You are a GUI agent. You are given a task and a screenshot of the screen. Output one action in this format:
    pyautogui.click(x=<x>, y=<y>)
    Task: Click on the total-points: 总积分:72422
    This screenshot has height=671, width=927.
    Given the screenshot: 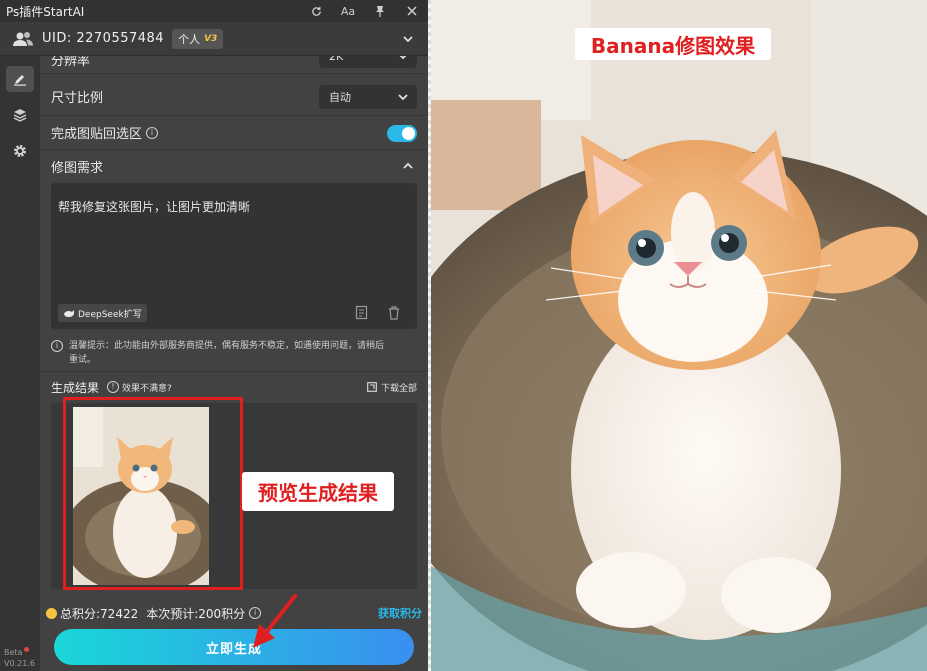 What is the action you would take?
    pyautogui.click(x=99, y=613)
    